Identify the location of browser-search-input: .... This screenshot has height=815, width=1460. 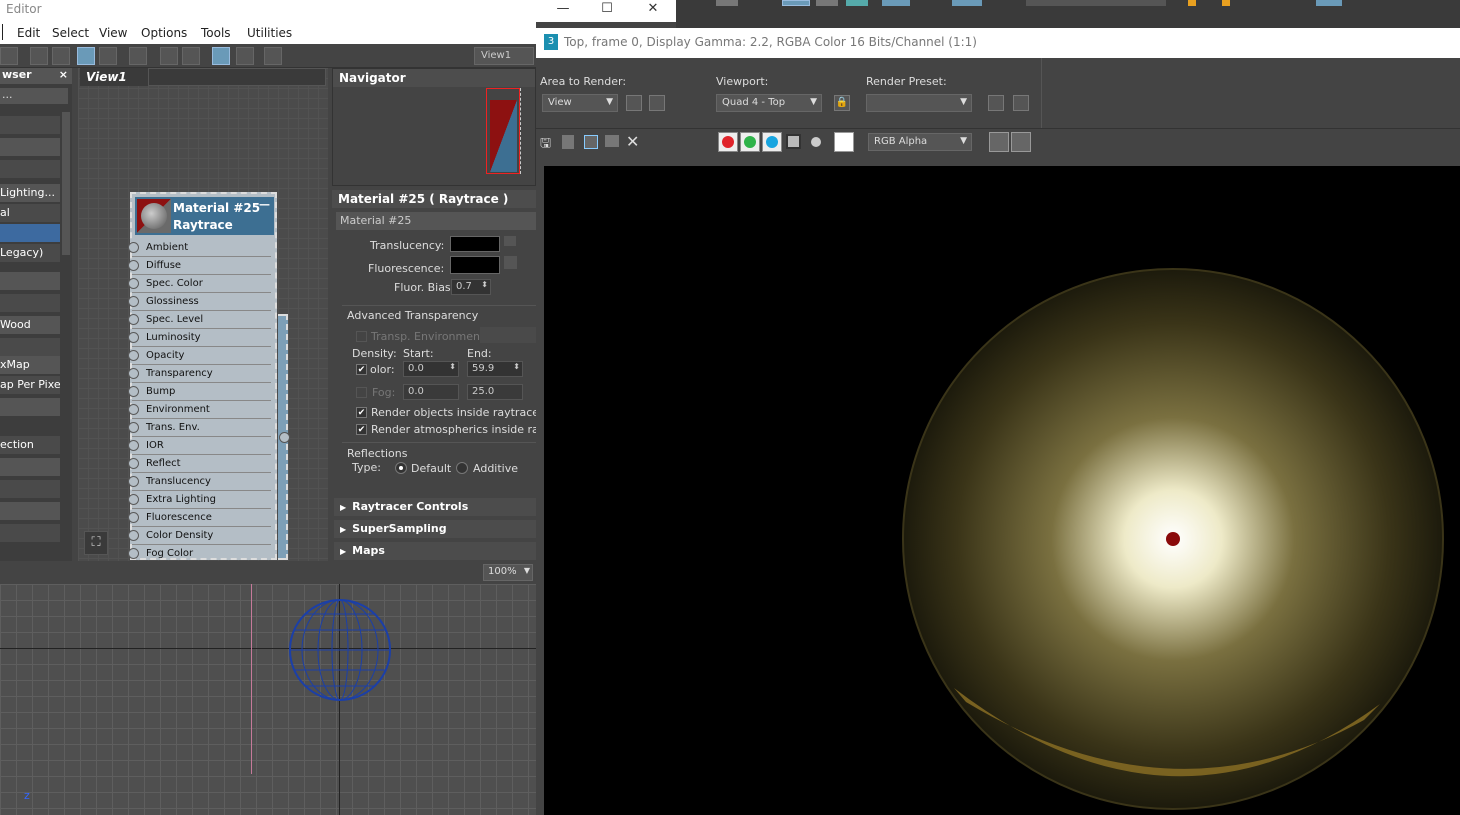
(34, 96).